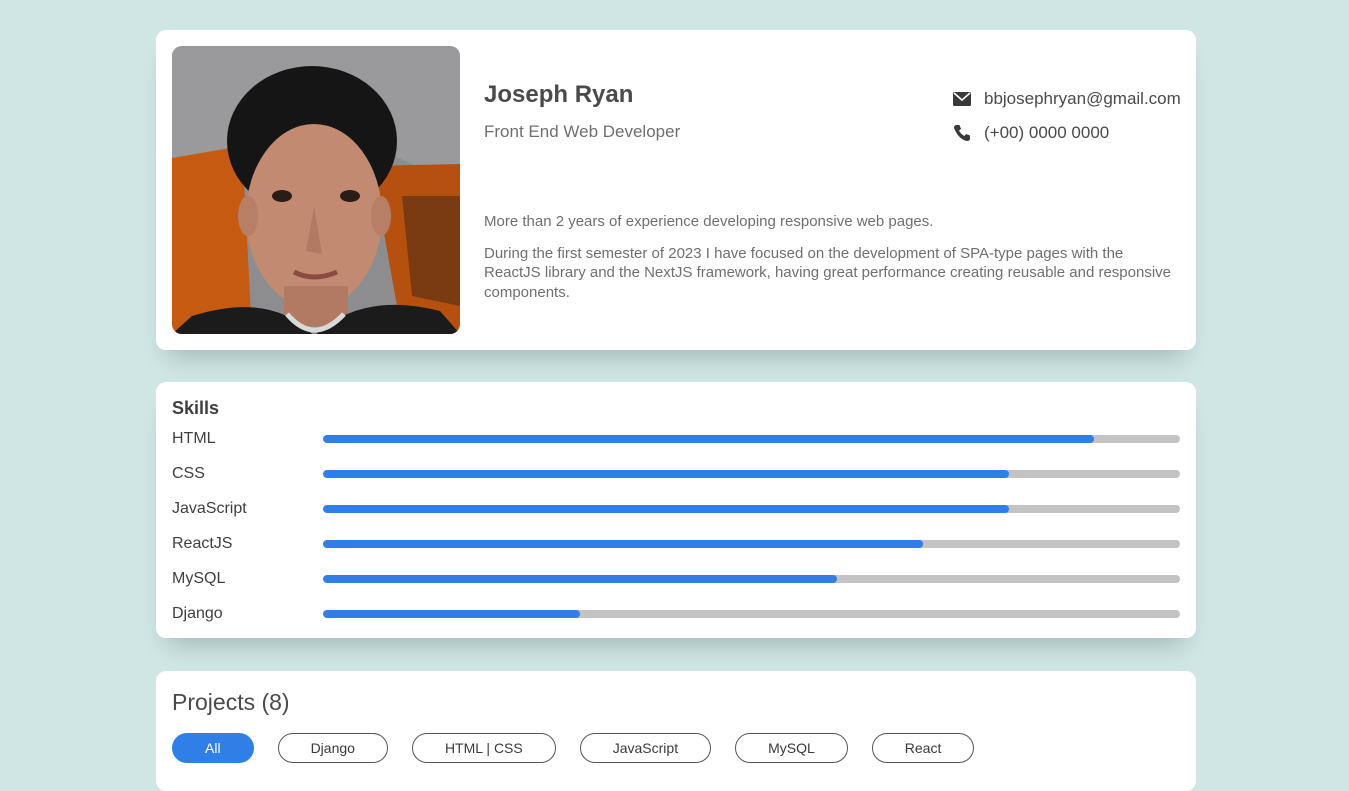 This screenshot has width=1349, height=791. Describe the element at coordinates (188, 473) in the screenshot. I see `skill-label: CSS` at that location.